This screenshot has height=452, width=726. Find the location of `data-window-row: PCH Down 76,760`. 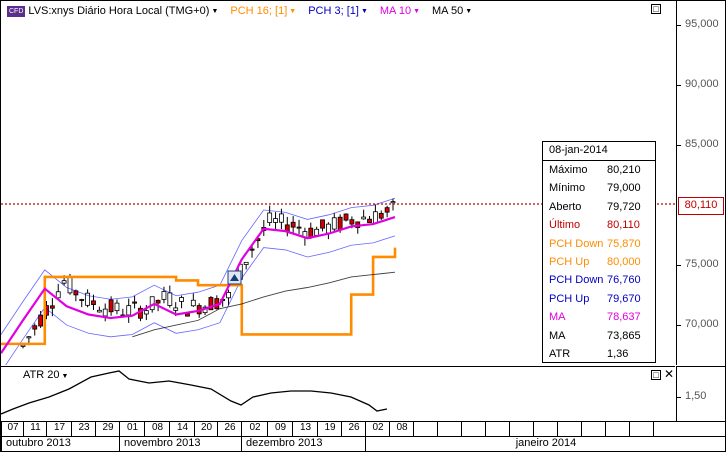

data-window-row: PCH Down 76,760 is located at coordinates (599, 280).